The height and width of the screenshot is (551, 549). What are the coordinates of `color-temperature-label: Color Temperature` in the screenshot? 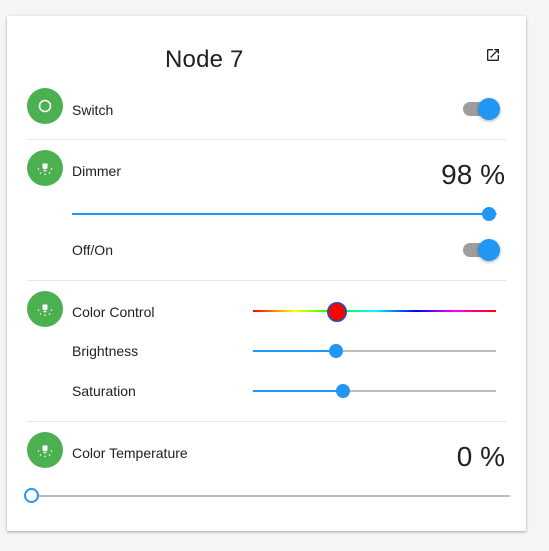 It's located at (130, 453).